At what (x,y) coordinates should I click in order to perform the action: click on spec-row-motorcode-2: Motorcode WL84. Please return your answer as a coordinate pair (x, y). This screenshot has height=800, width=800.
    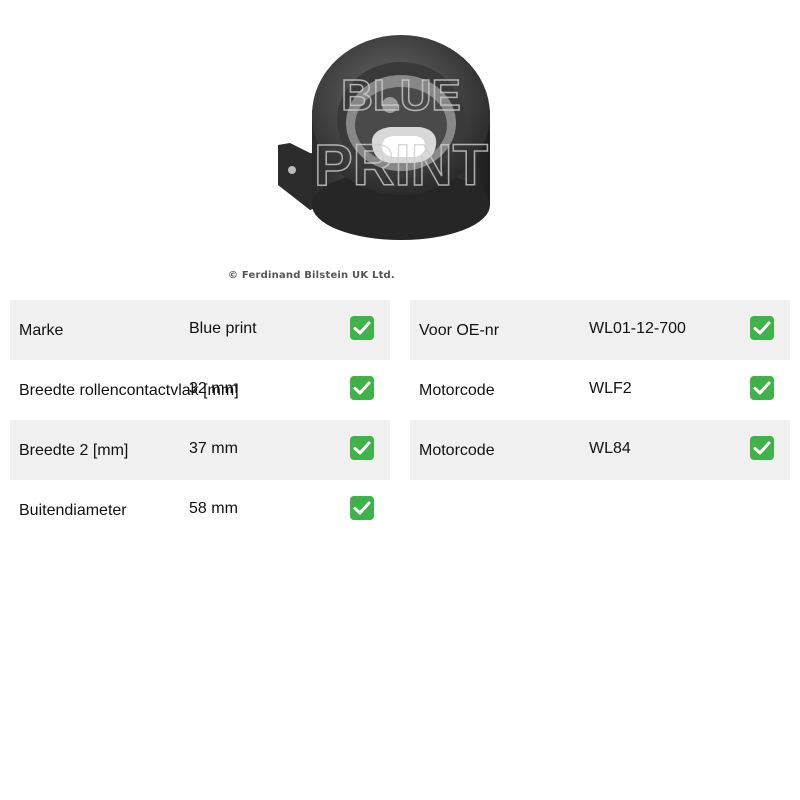
    Looking at the image, I should click on (600, 450).